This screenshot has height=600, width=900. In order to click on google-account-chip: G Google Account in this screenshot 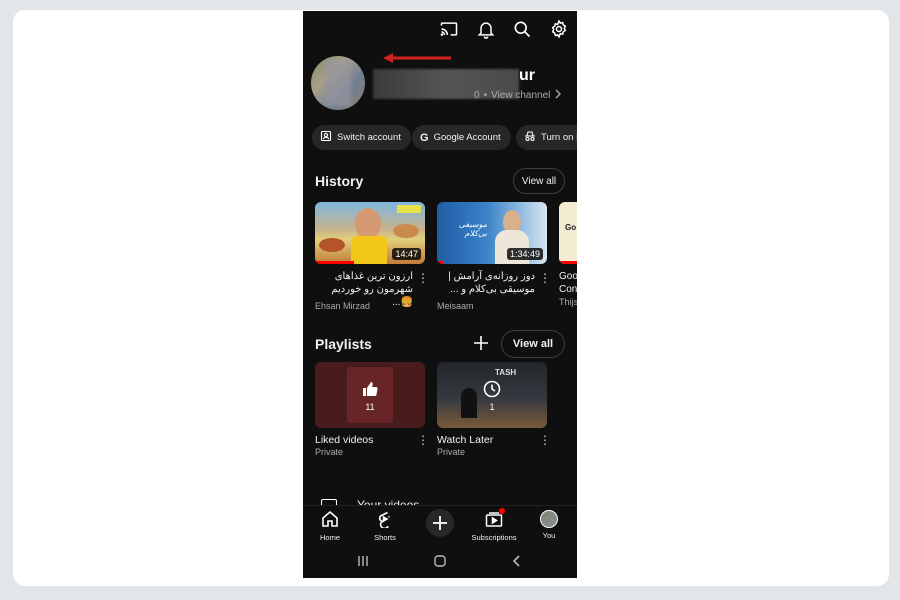, I will do `click(461, 137)`.